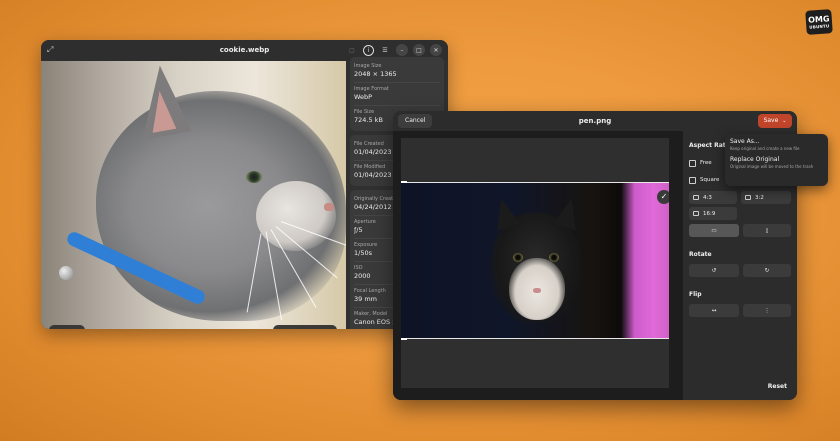 The height and width of the screenshot is (441, 840). Describe the element at coordinates (535, 160) in the screenshot. I see `crop-dimmed-top` at that location.